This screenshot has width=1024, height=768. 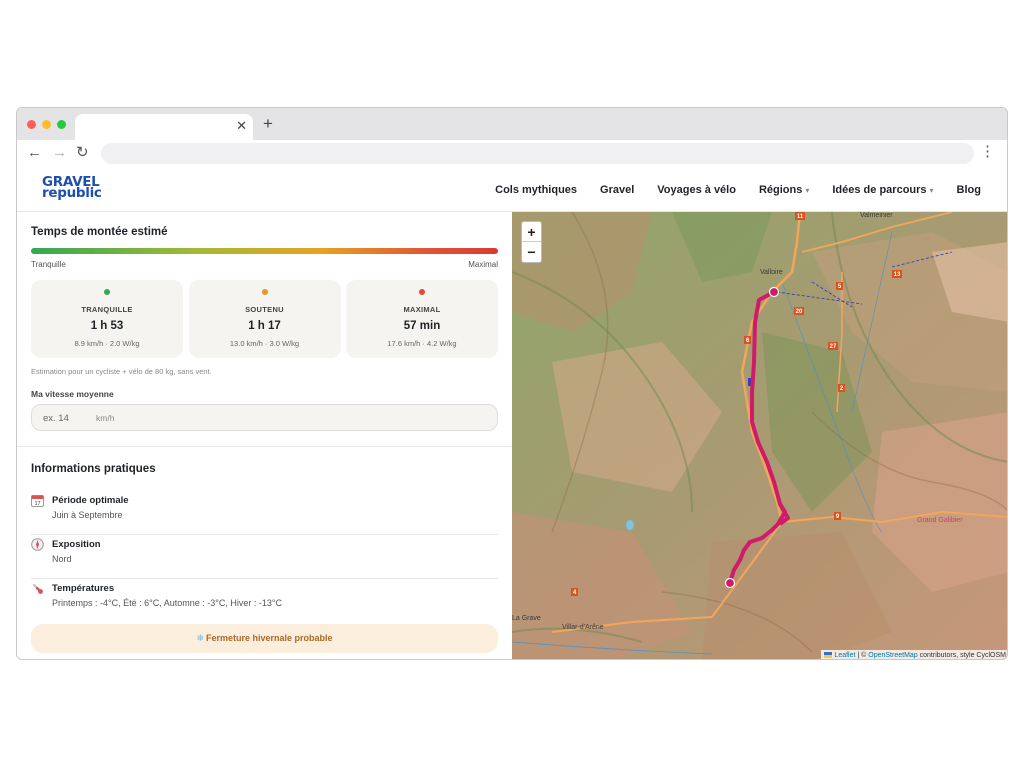 What do you see at coordinates (46, 124) in the screenshot?
I see `minimize-window-button` at bounding box center [46, 124].